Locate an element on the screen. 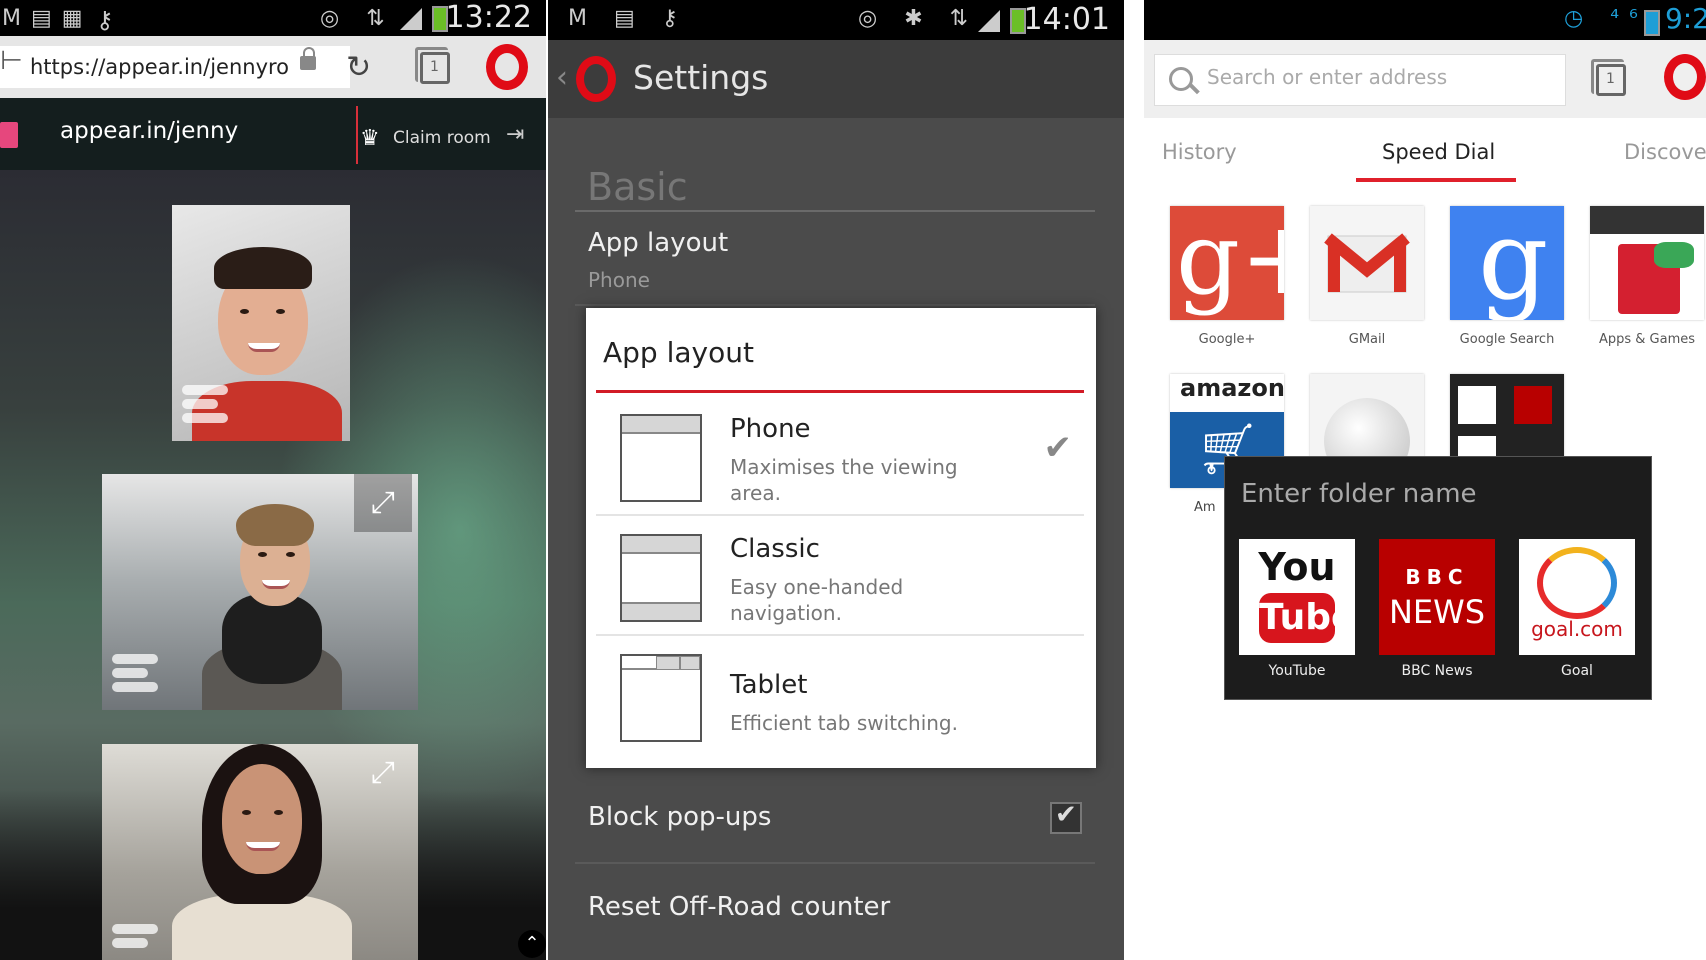  settings-action-bar: ‹ Settings is located at coordinates (836, 79).